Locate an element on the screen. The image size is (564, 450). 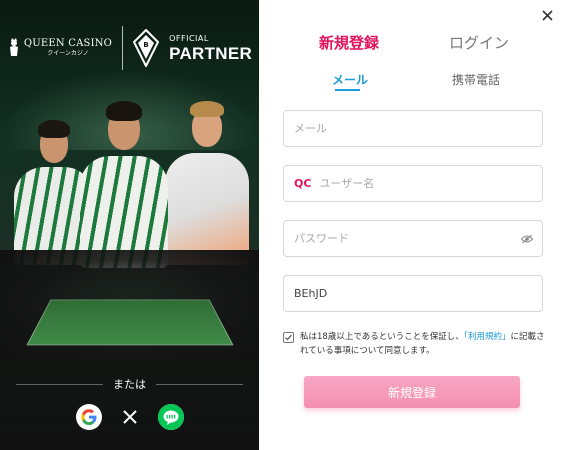
captcha-field is located at coordinates (413, 293).